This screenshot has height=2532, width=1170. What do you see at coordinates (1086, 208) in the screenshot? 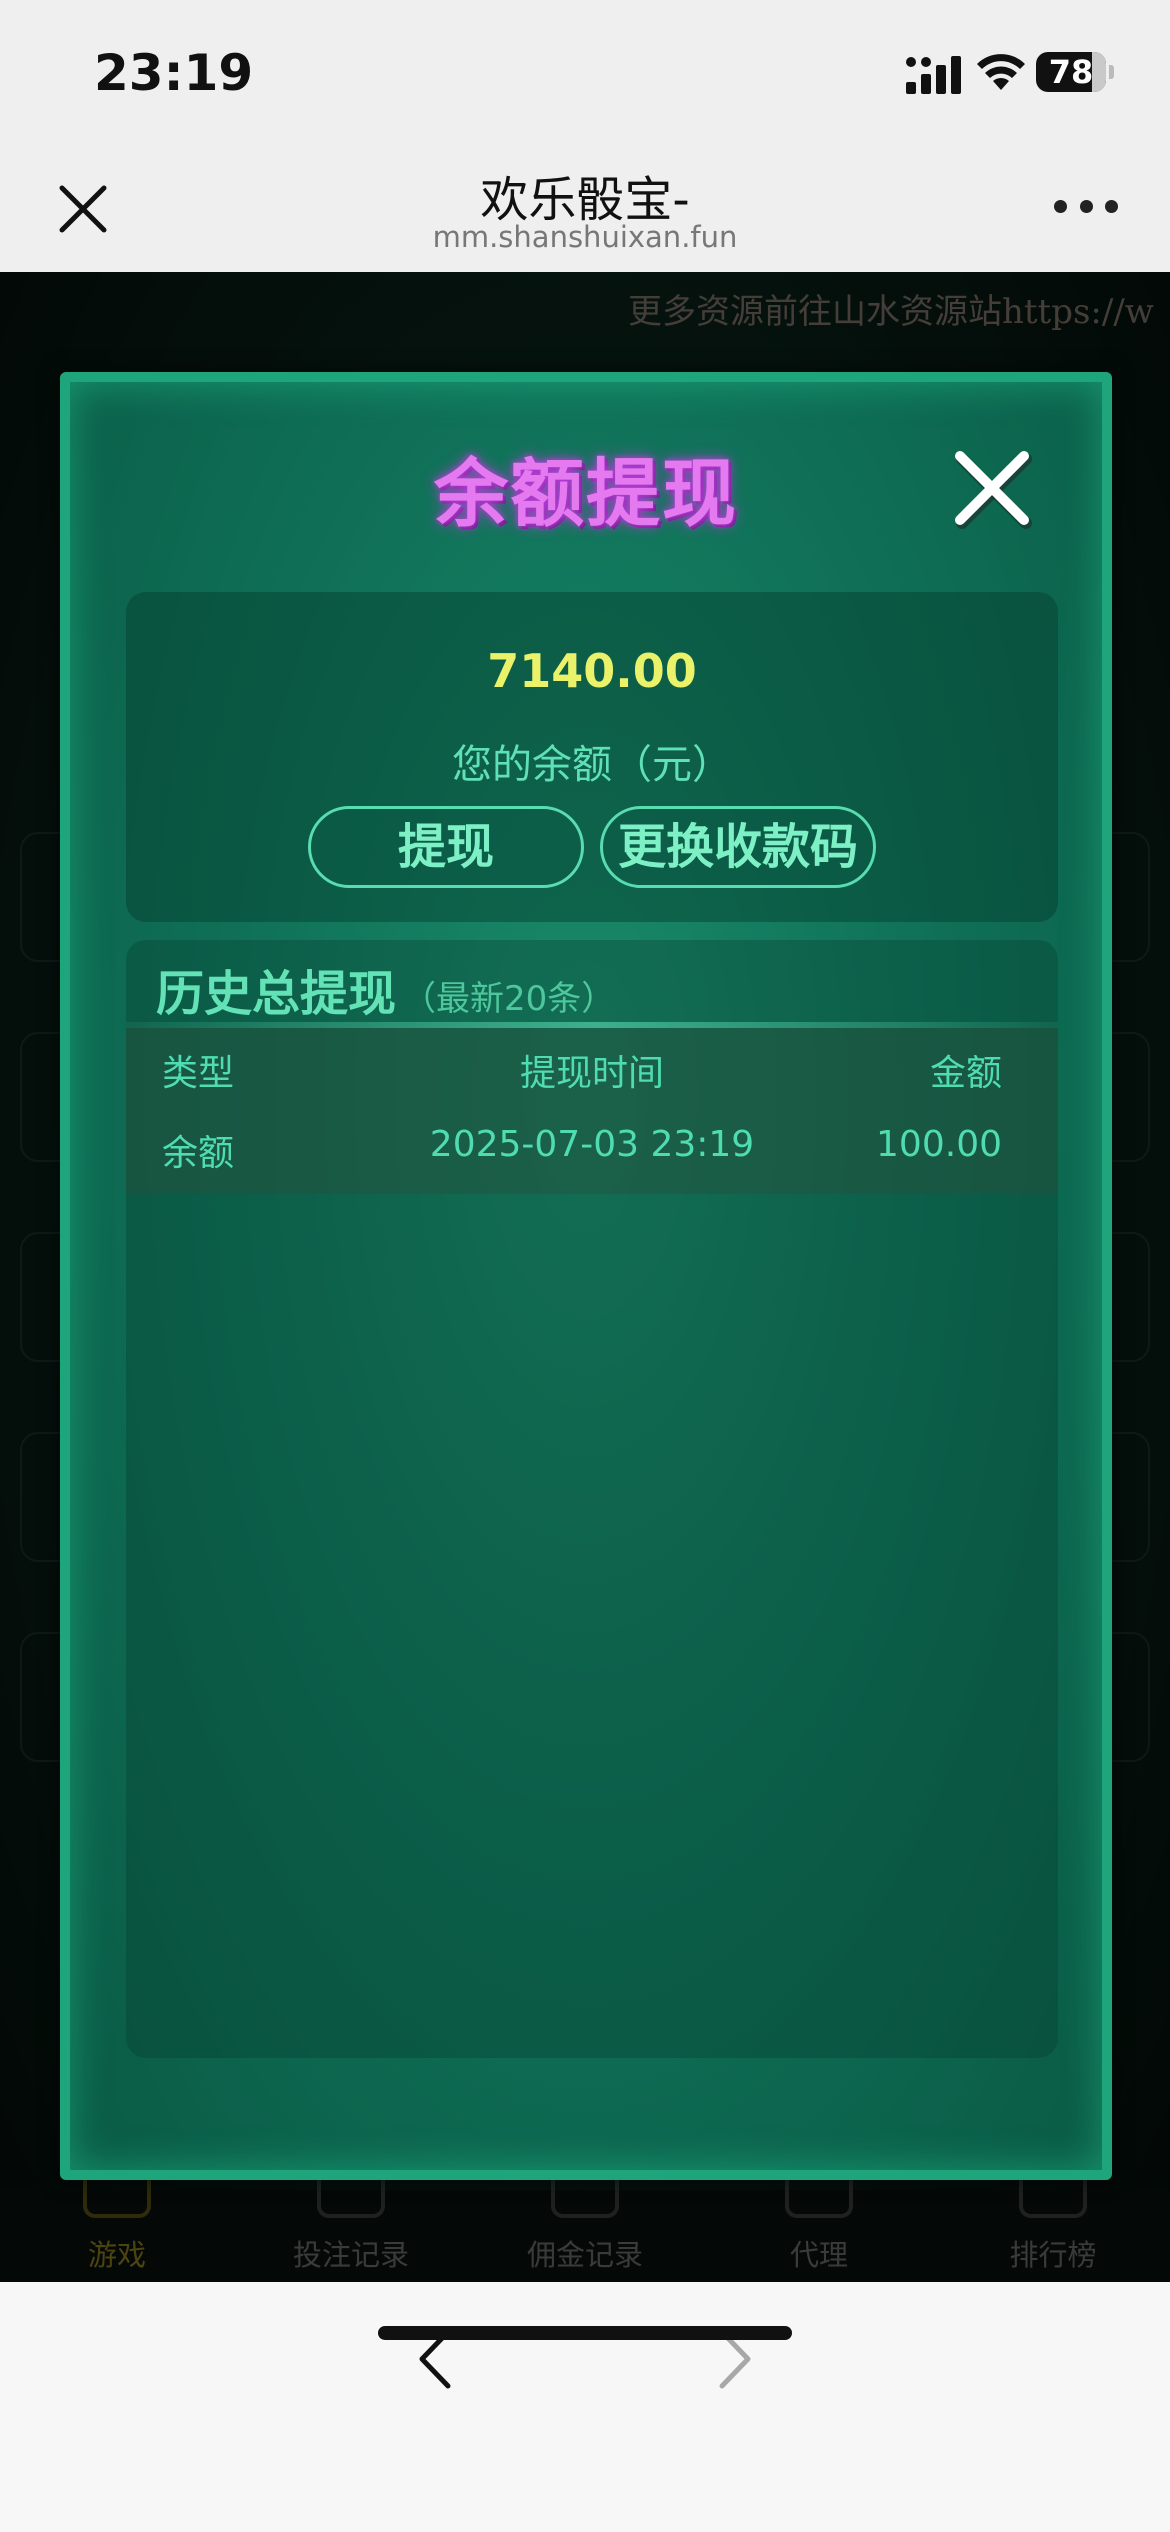
I see `more-options-icon` at bounding box center [1086, 208].